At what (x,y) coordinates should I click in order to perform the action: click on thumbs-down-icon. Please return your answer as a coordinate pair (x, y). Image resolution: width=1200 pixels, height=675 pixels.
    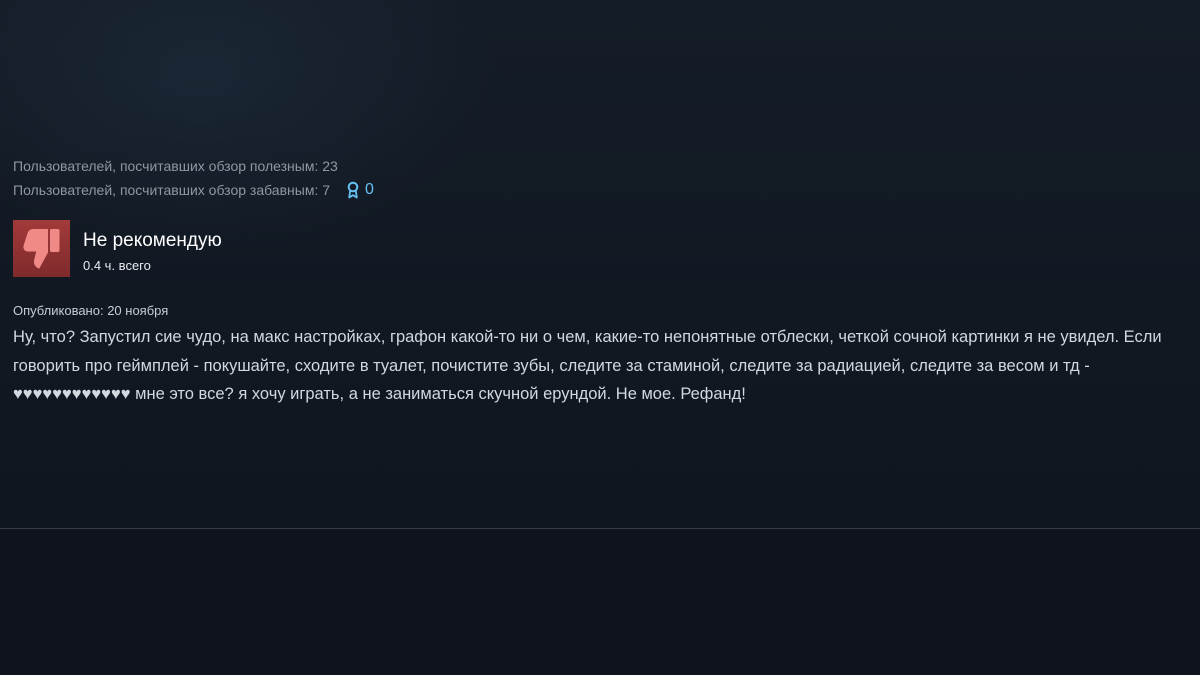
    Looking at the image, I should click on (40, 248).